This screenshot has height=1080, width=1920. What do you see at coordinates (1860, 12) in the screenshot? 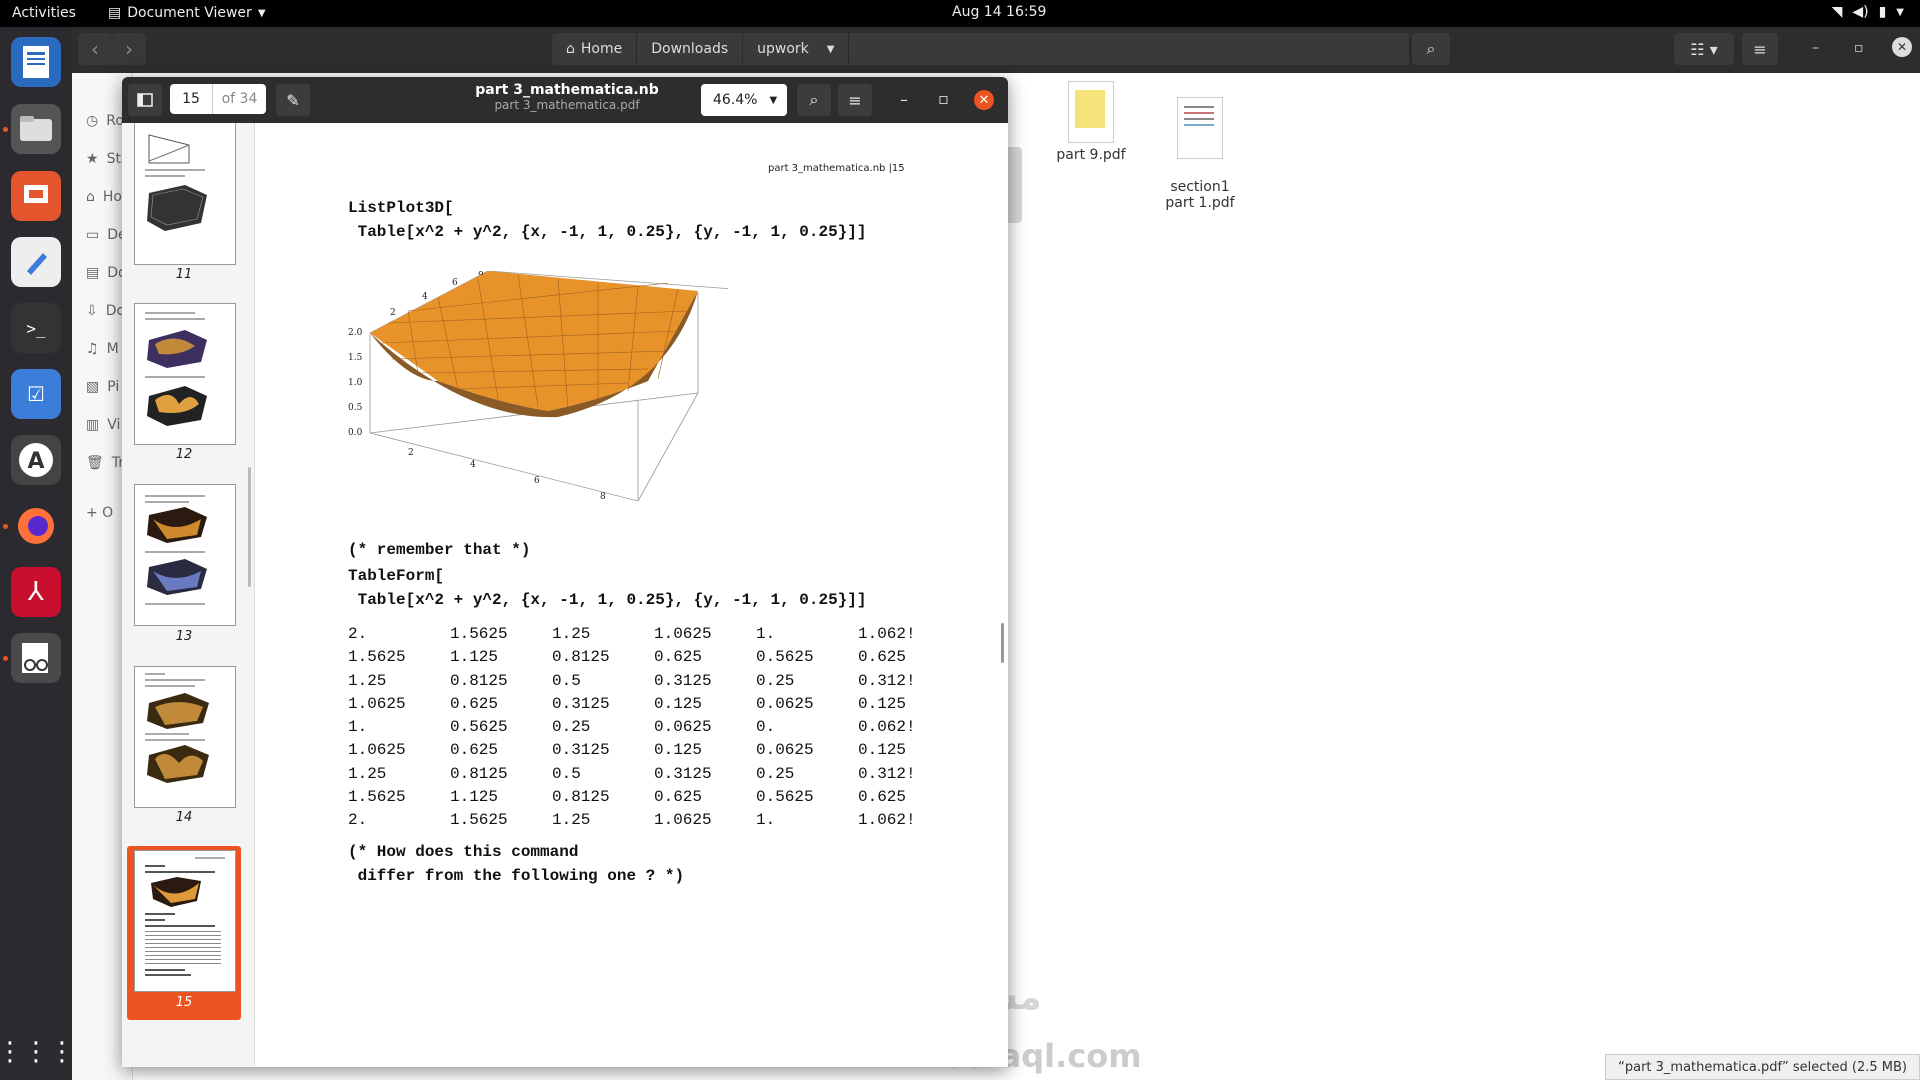
I see `volume-icon: ◀)` at bounding box center [1860, 12].